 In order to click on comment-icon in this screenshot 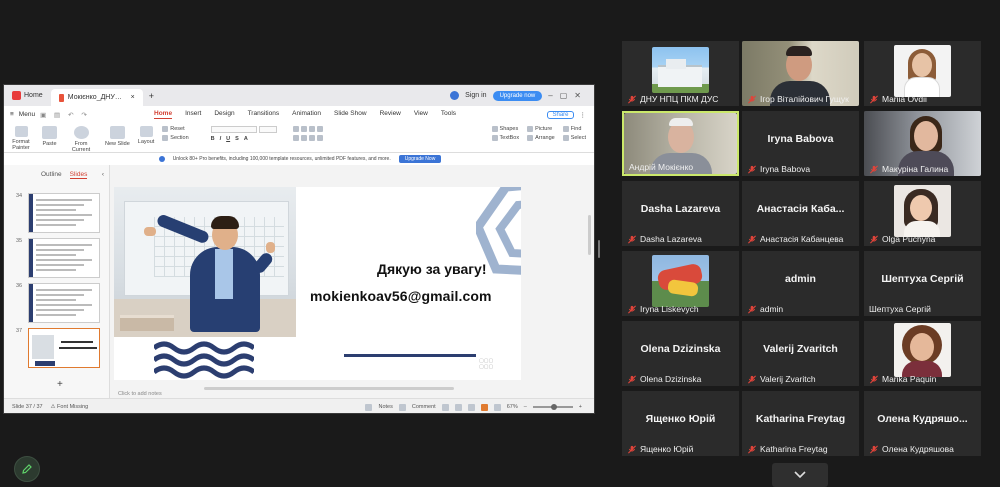, I will do `click(402, 407)`.